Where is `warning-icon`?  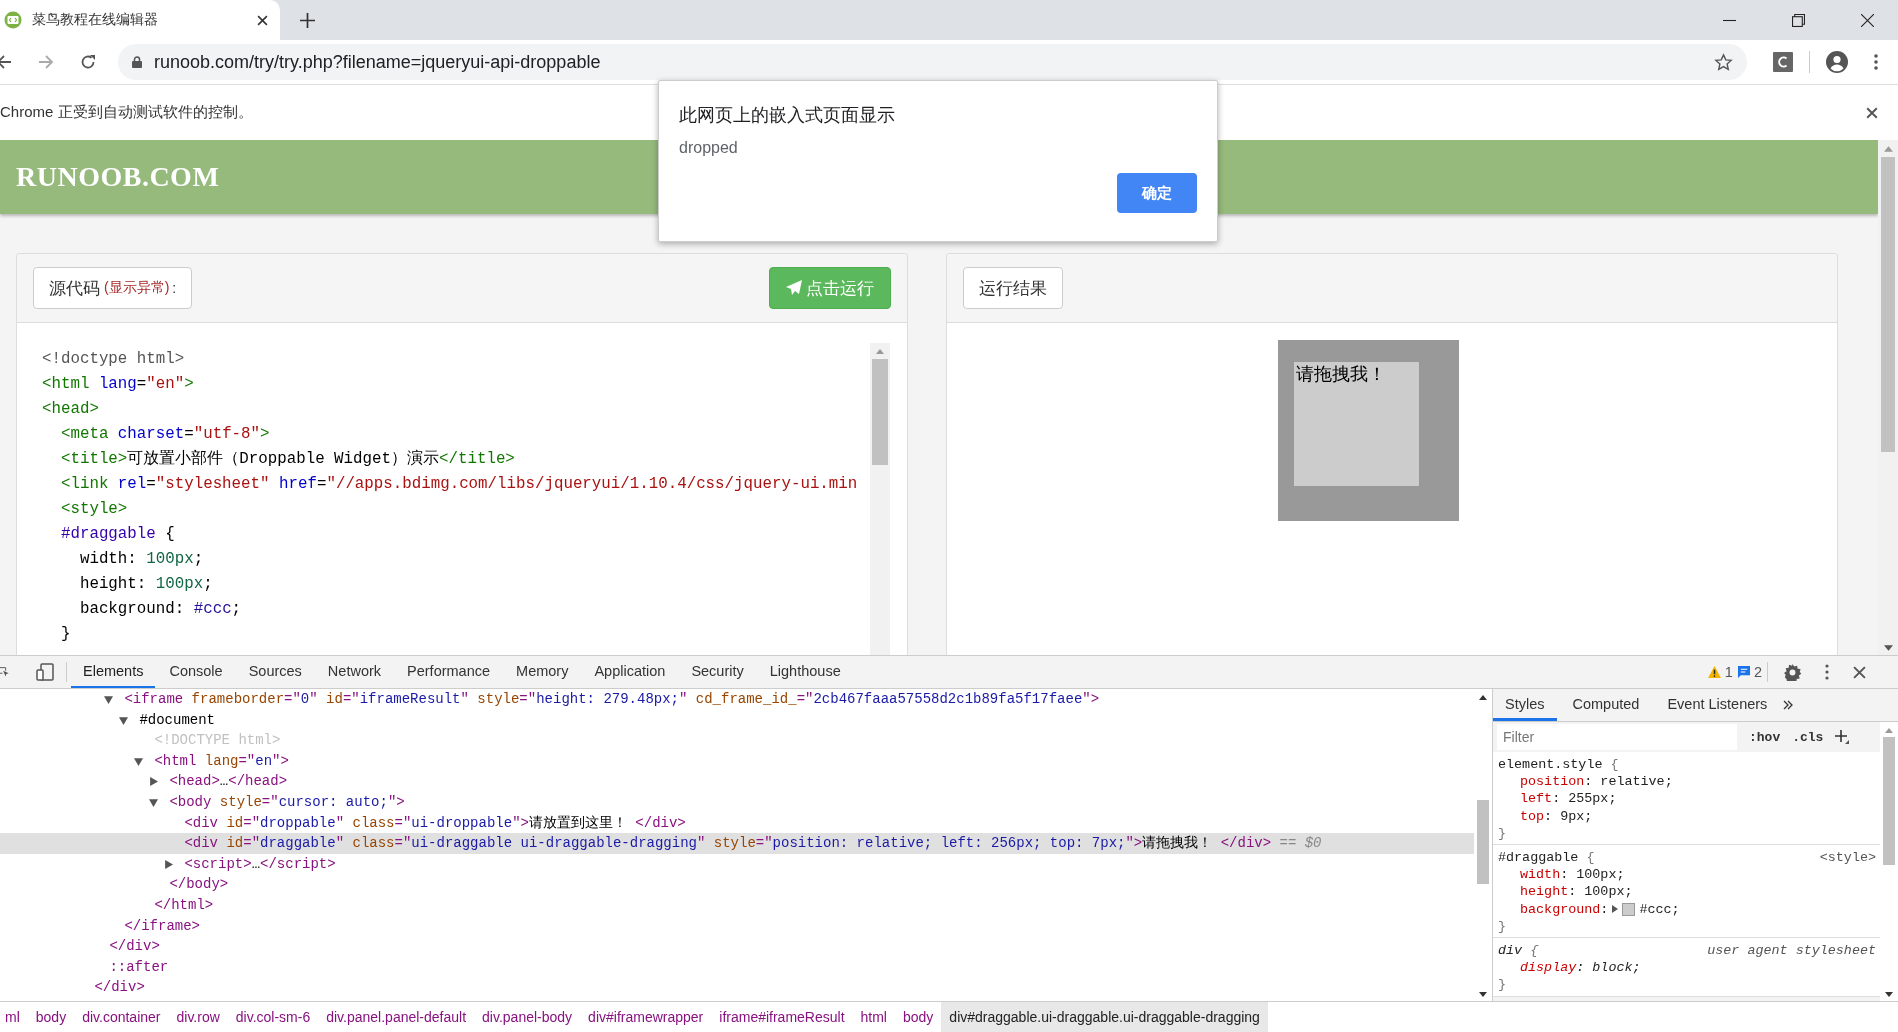
warning-icon is located at coordinates (1714, 672).